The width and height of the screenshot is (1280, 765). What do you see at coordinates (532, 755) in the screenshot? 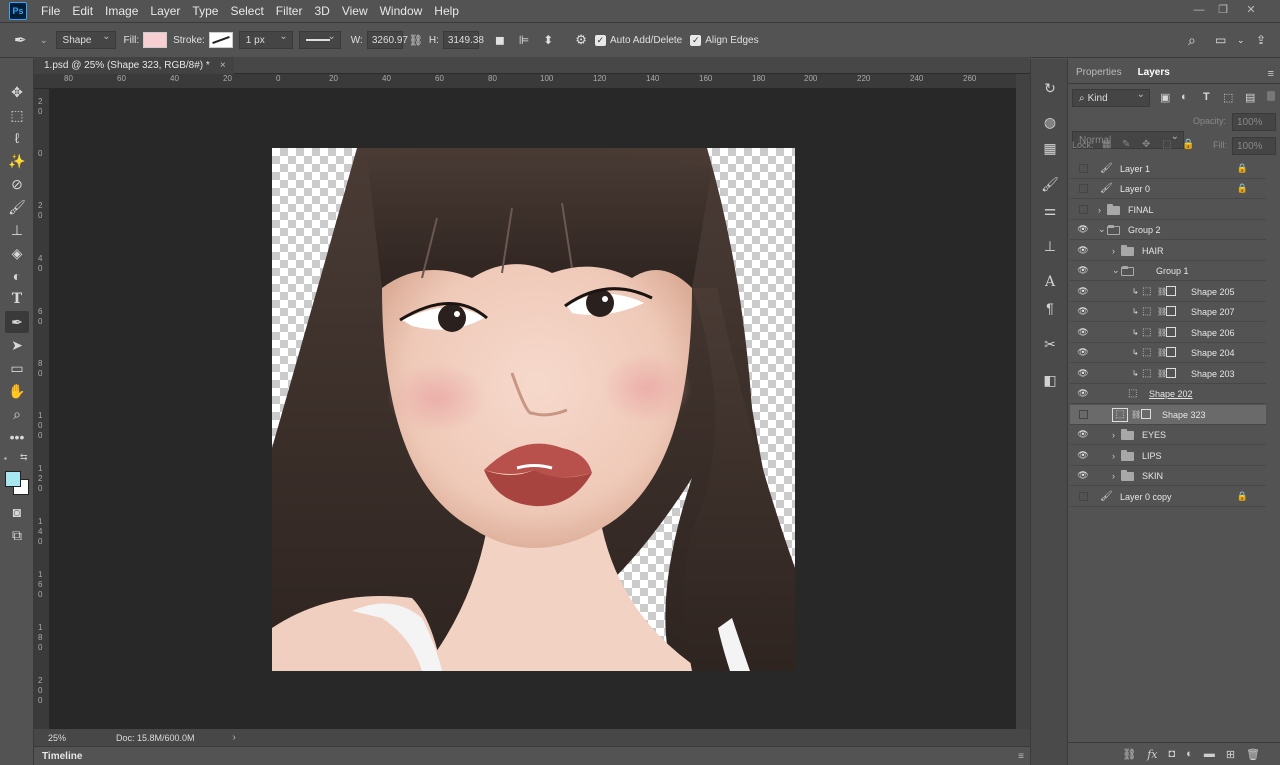
I see `timeline-panel: Timeline ≡` at bounding box center [532, 755].